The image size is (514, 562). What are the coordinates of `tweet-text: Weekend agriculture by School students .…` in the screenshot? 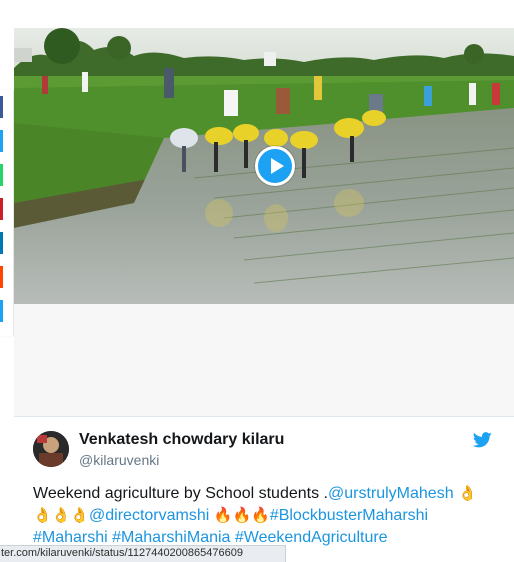 It's located at (268, 516).